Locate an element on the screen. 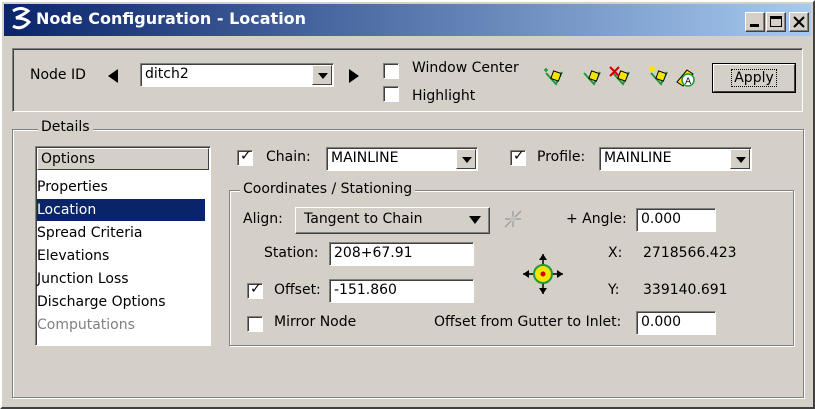  minimize-button is located at coordinates (755, 22).